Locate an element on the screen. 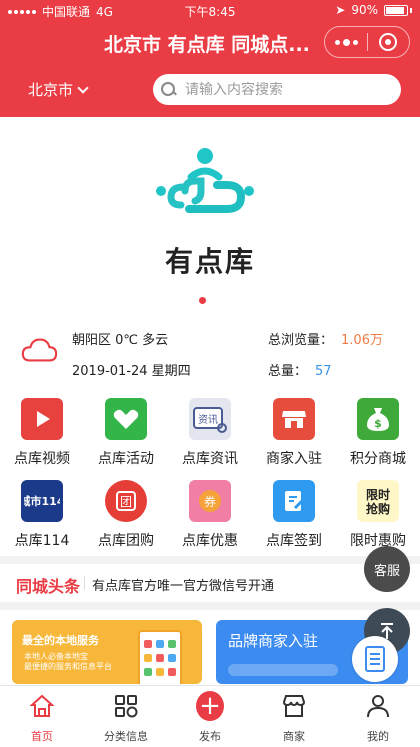 Image resolution: width=420 pixels, height=747 pixels. promo-left-sub-2: 最便捷的服务和信息平台 is located at coordinates (68, 666).